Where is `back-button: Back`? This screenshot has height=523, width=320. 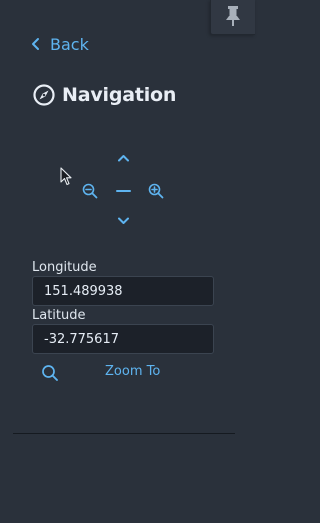 back-button: Back is located at coordinates (59, 44).